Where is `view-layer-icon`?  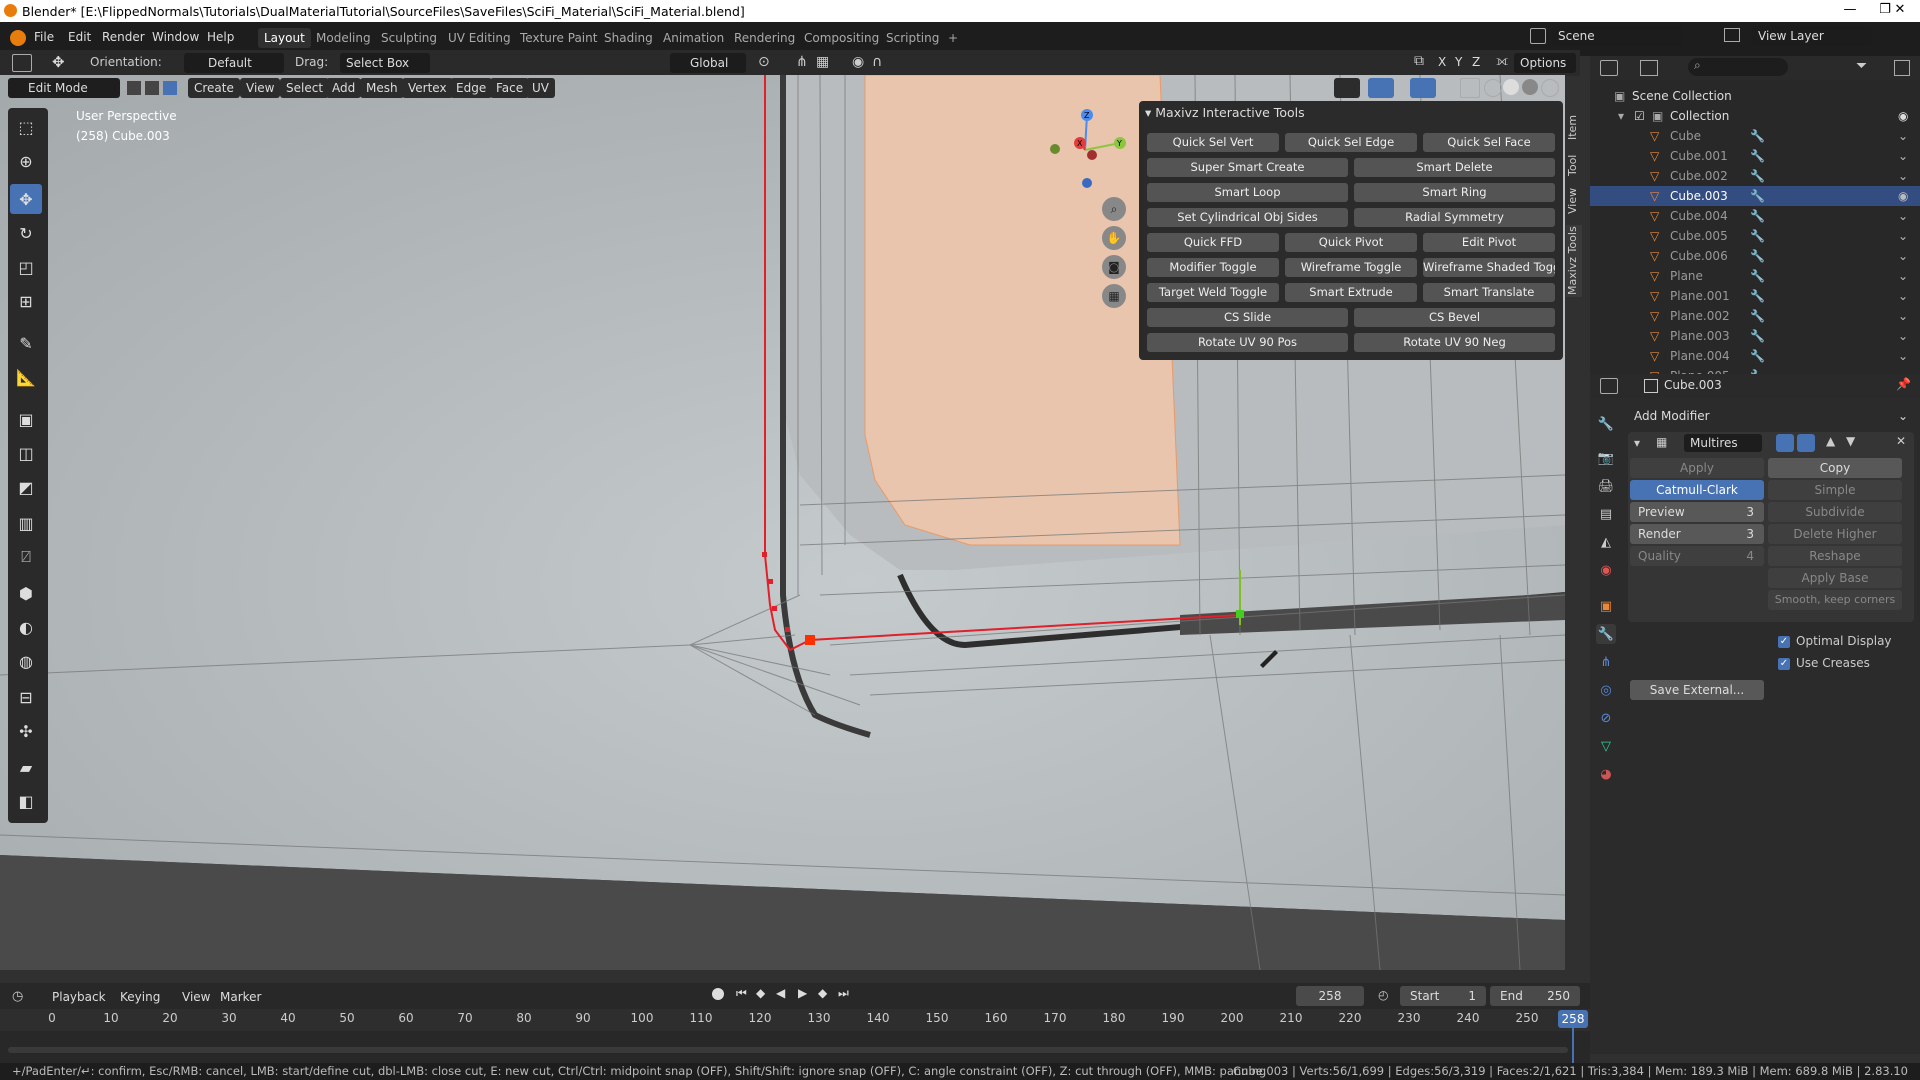 view-layer-icon is located at coordinates (1732, 35).